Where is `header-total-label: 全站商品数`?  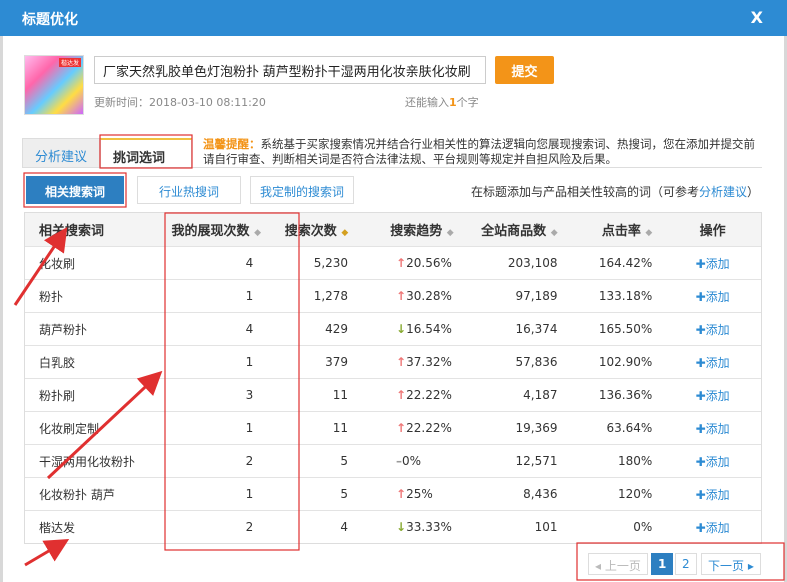
header-total-label: 全站商品数 is located at coordinates (514, 231).